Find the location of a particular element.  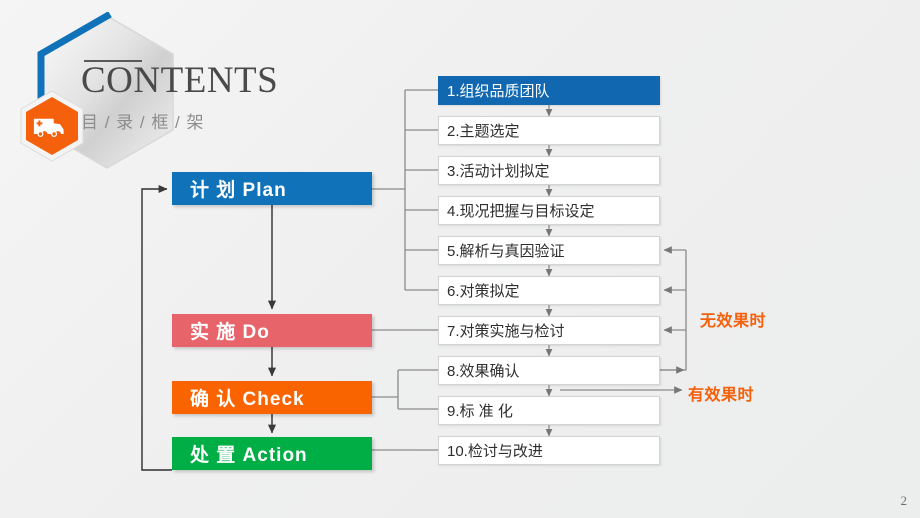

page-number: 2 is located at coordinates (904, 500).